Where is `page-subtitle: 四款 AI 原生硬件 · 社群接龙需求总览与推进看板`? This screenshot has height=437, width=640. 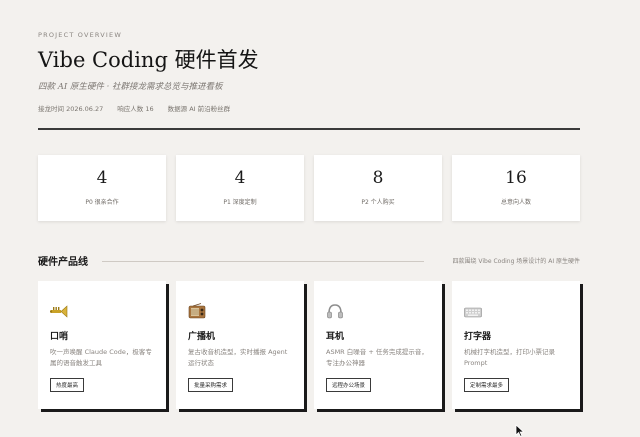 page-subtitle: 四款 AI 原生硬件 · 社群接龙需求总览与推进看板 is located at coordinates (130, 87).